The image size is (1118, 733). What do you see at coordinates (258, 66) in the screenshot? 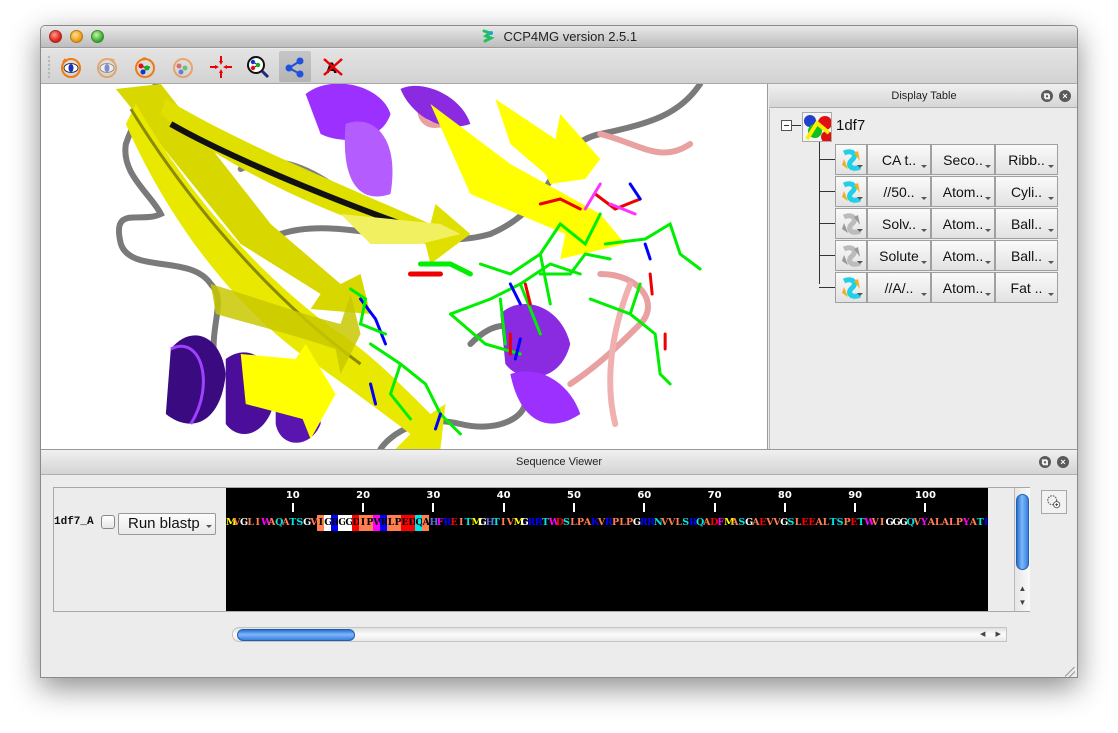
I see `zoom-molecule-button` at bounding box center [258, 66].